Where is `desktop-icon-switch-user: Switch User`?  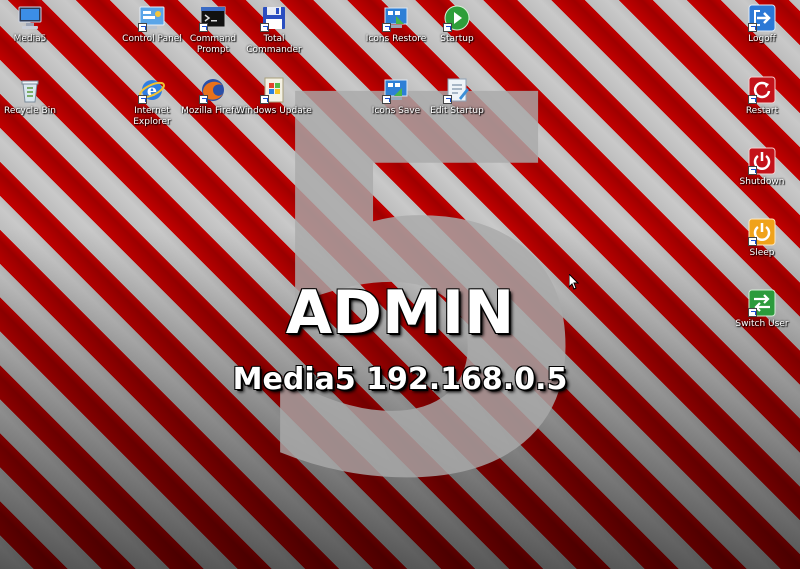 desktop-icon-switch-user: Switch User is located at coordinates (762, 309).